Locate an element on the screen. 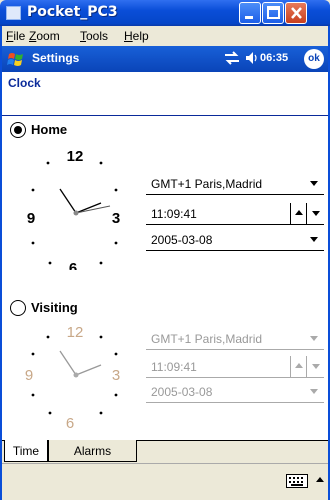  visiting-date-value: 2005-03-08 is located at coordinates (182, 392).